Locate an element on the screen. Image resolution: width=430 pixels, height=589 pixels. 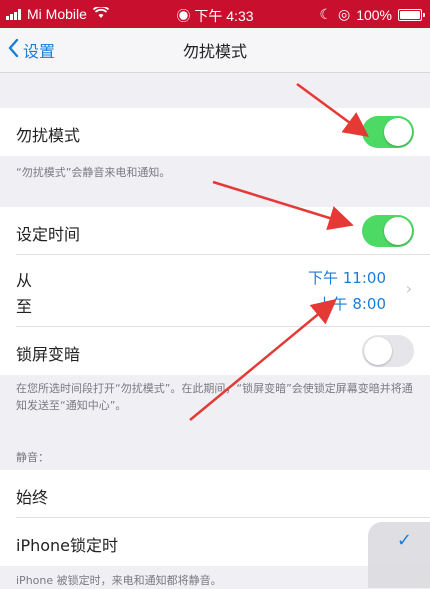
checkmark-icon: ✓ is located at coordinates (404, 540).